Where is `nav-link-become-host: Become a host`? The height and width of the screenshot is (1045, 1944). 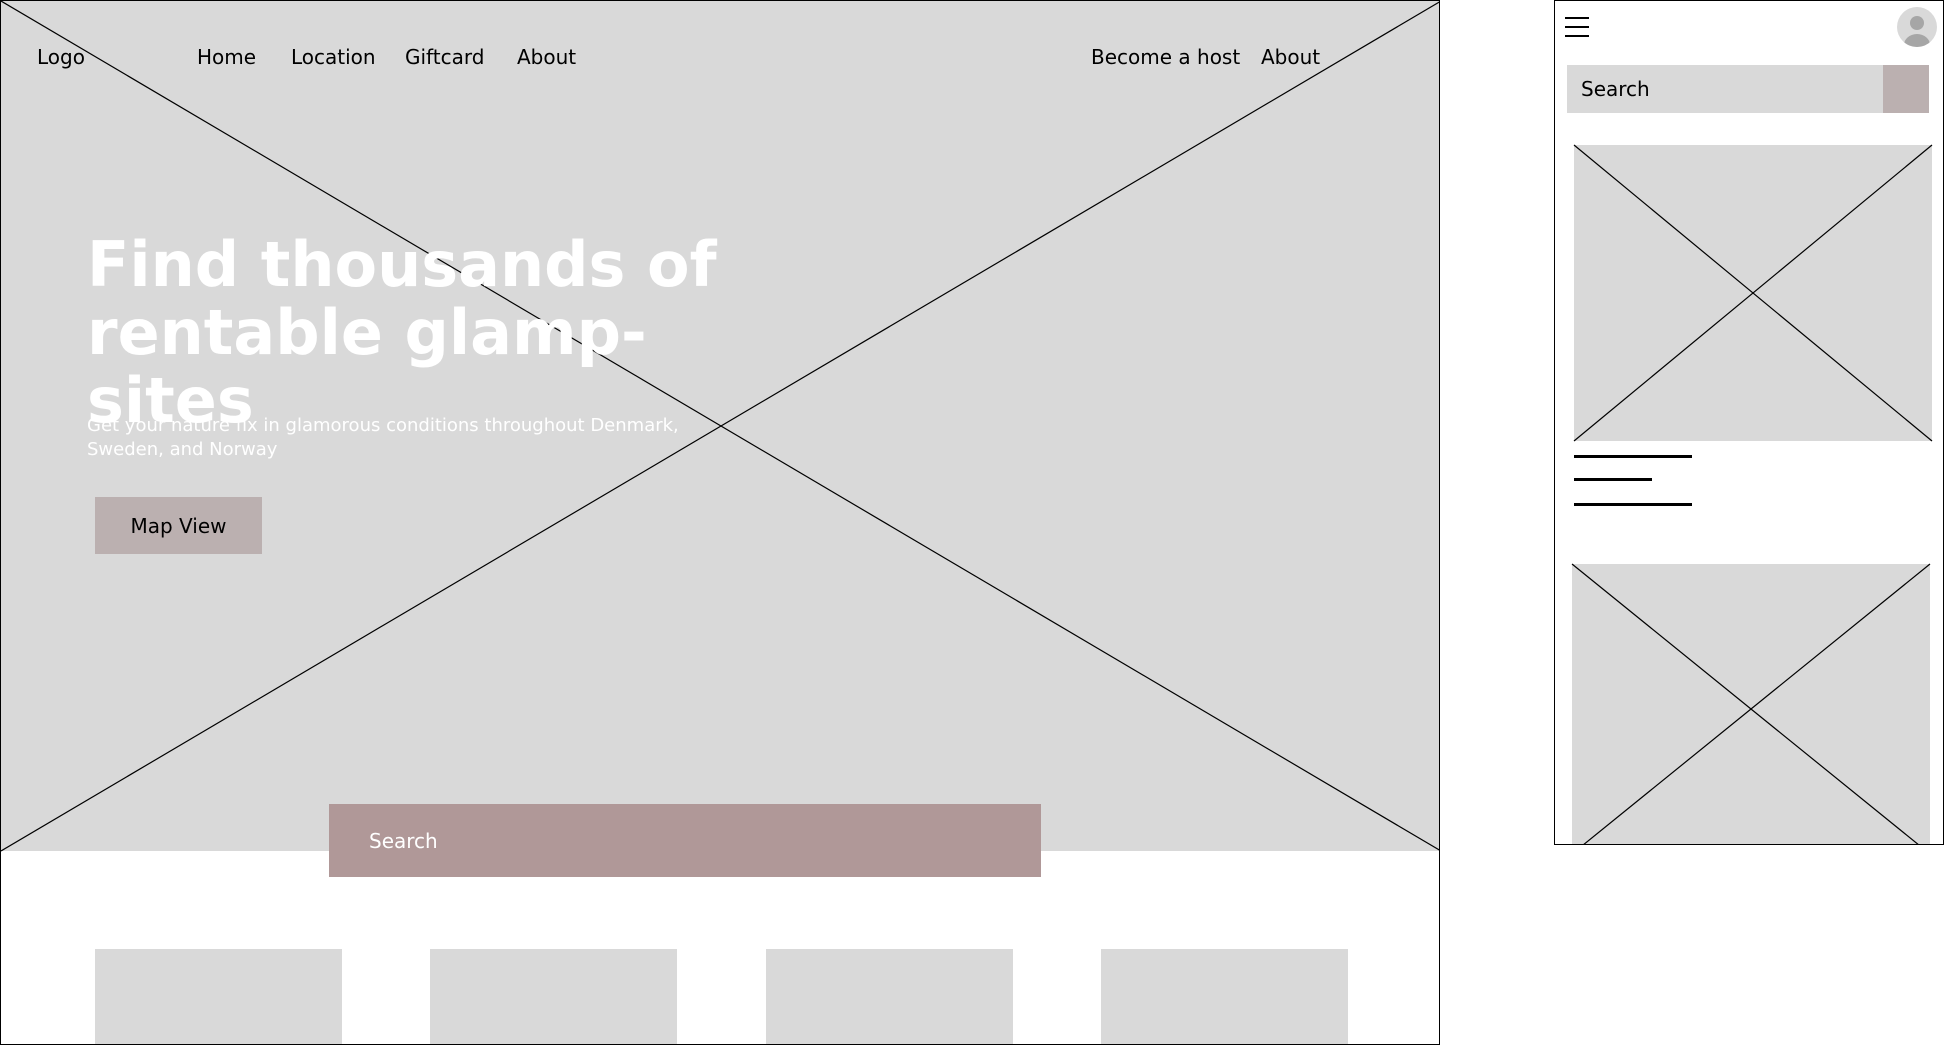
nav-link-become-host: Become a host is located at coordinates (1165, 57).